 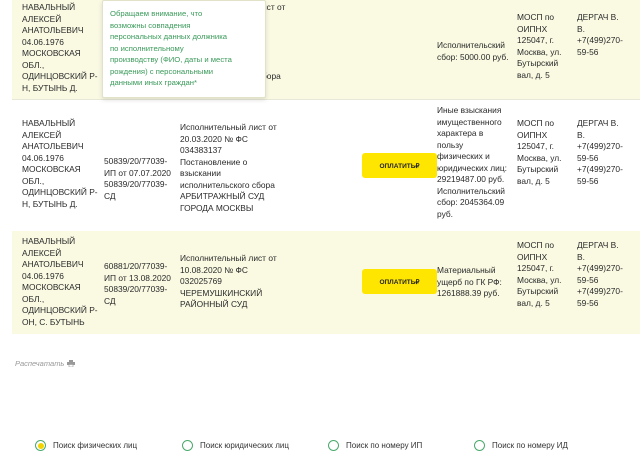 What do you see at coordinates (384, 445) in the screenshot?
I see `radio-label: Поиск по номеру ИП` at bounding box center [384, 445].